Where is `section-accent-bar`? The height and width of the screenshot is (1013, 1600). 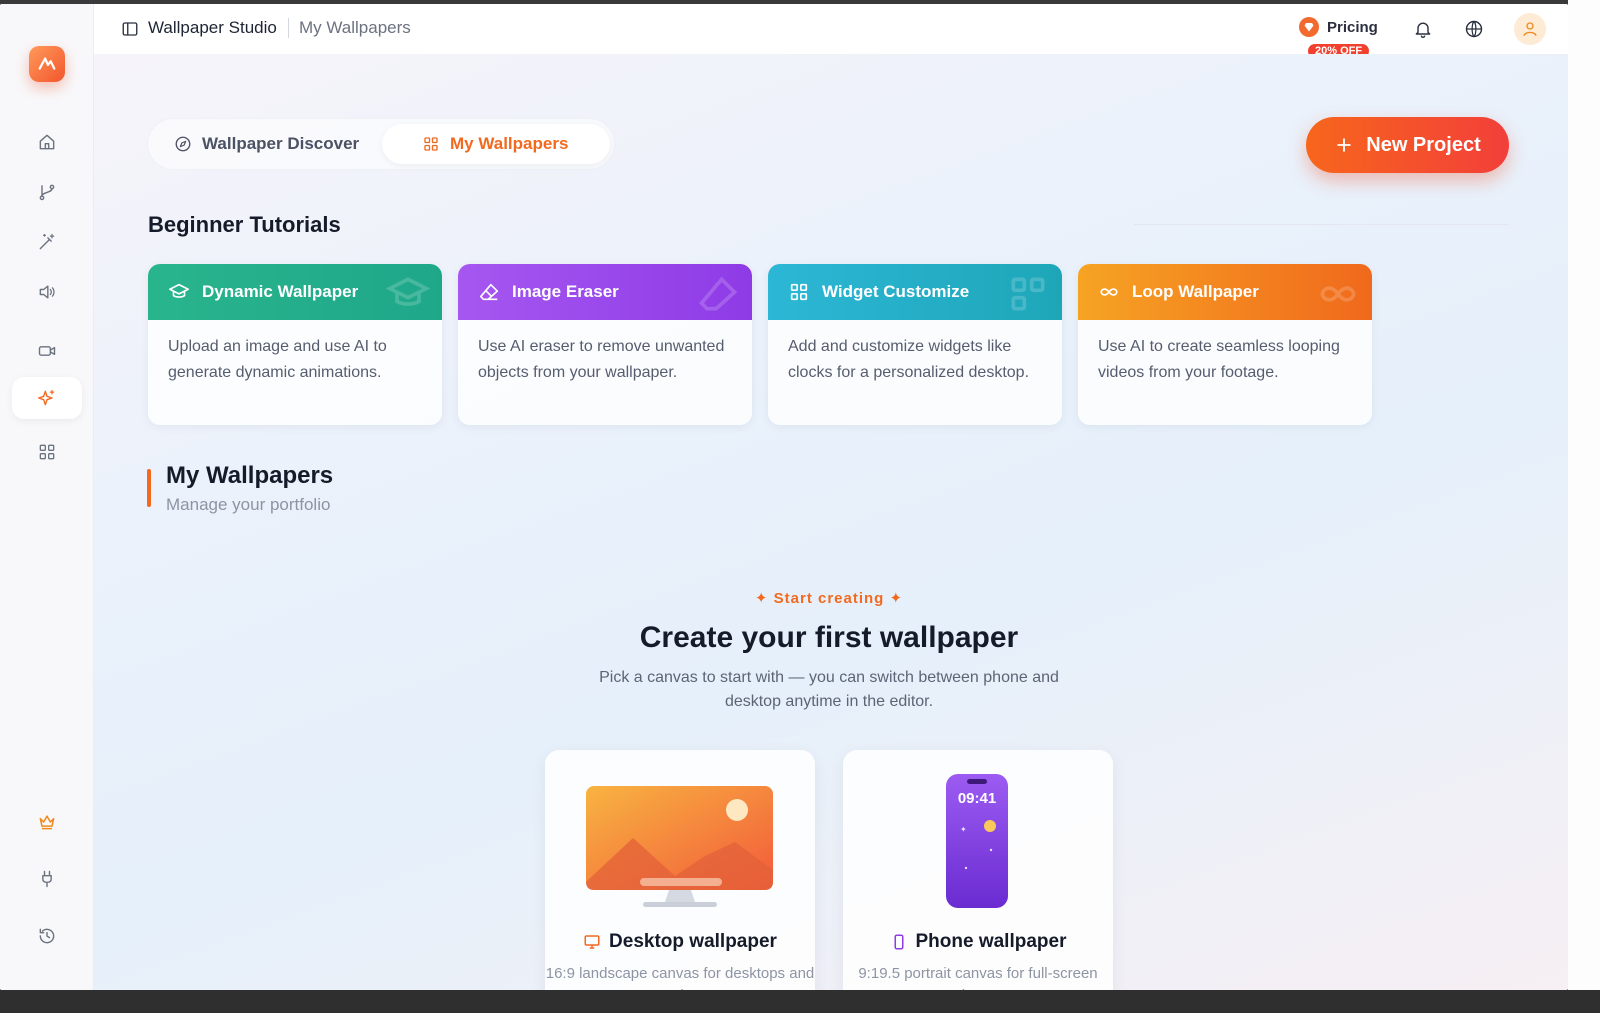 section-accent-bar is located at coordinates (149, 488).